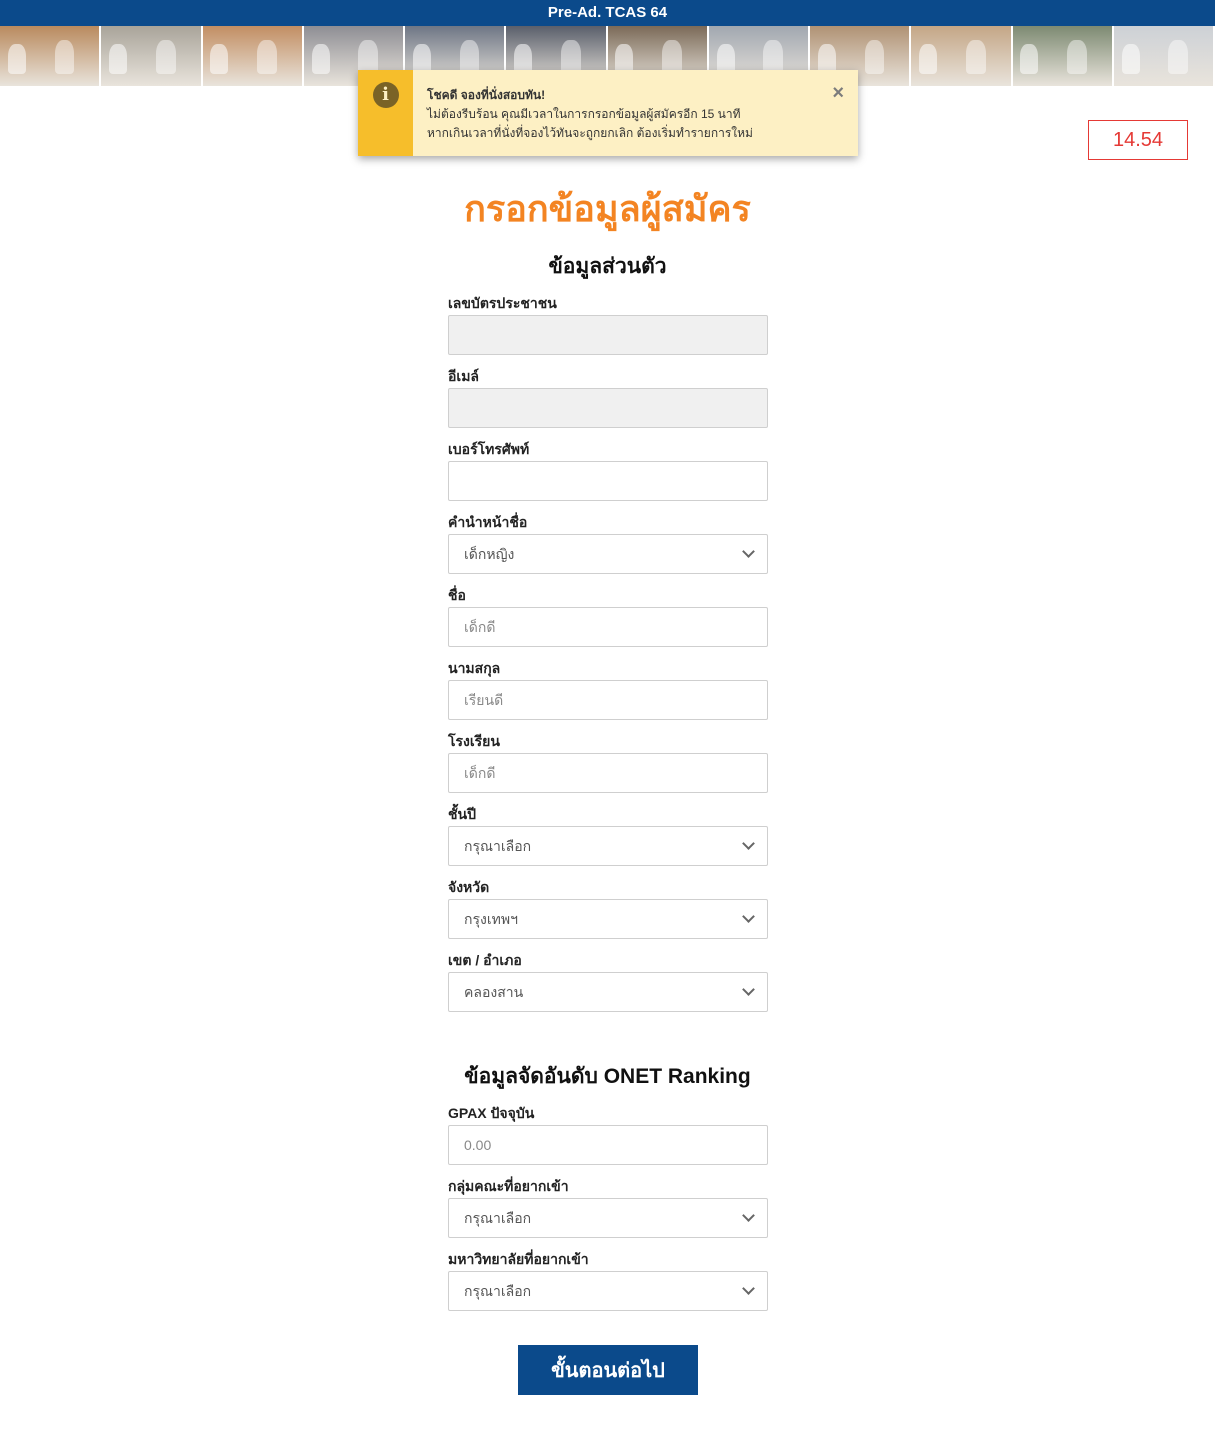  I want to click on university-select: กรุณาเลือก, so click(608, 1291).